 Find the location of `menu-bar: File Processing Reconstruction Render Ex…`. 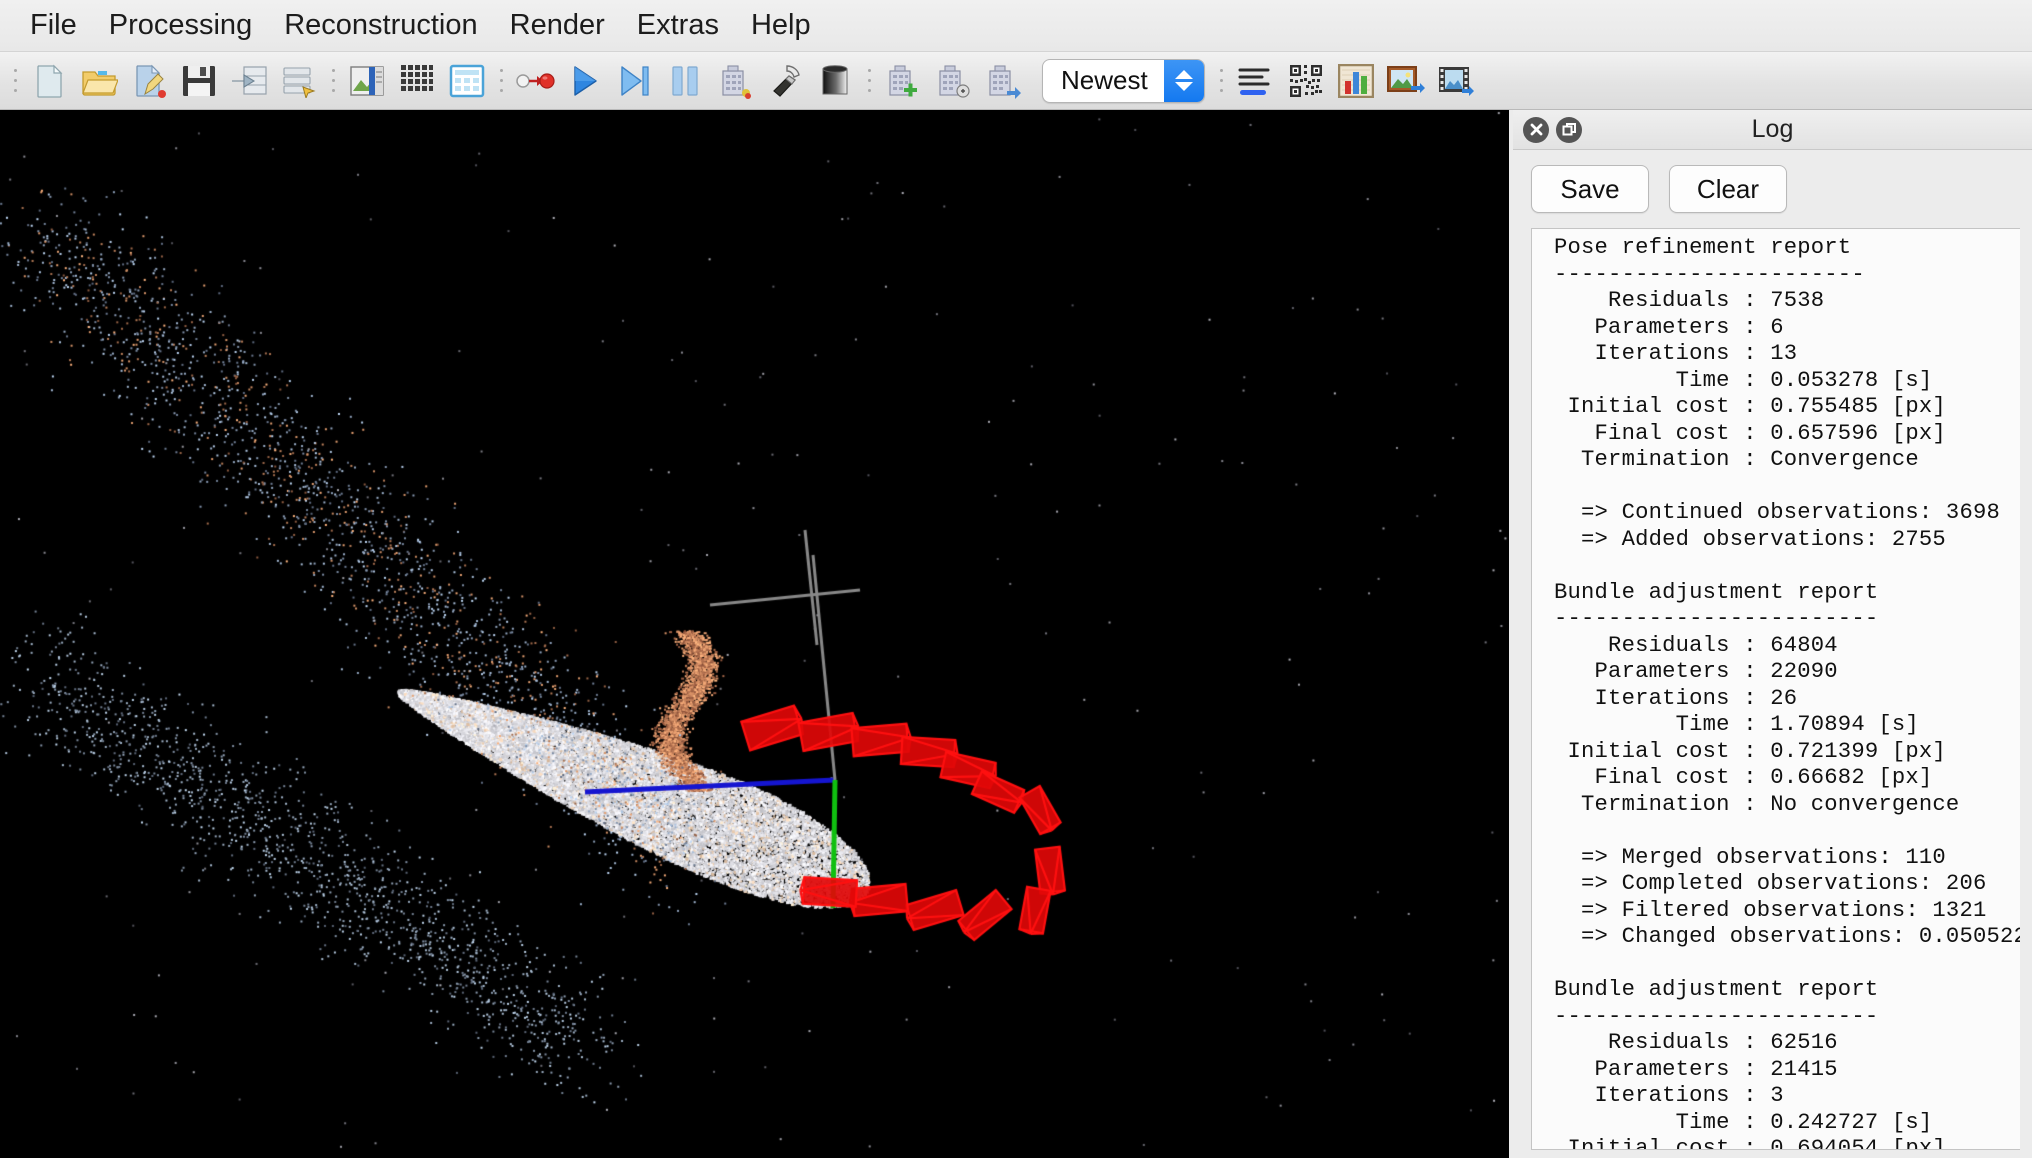

menu-bar: File Processing Reconstruction Render Ex… is located at coordinates (1016, 26).